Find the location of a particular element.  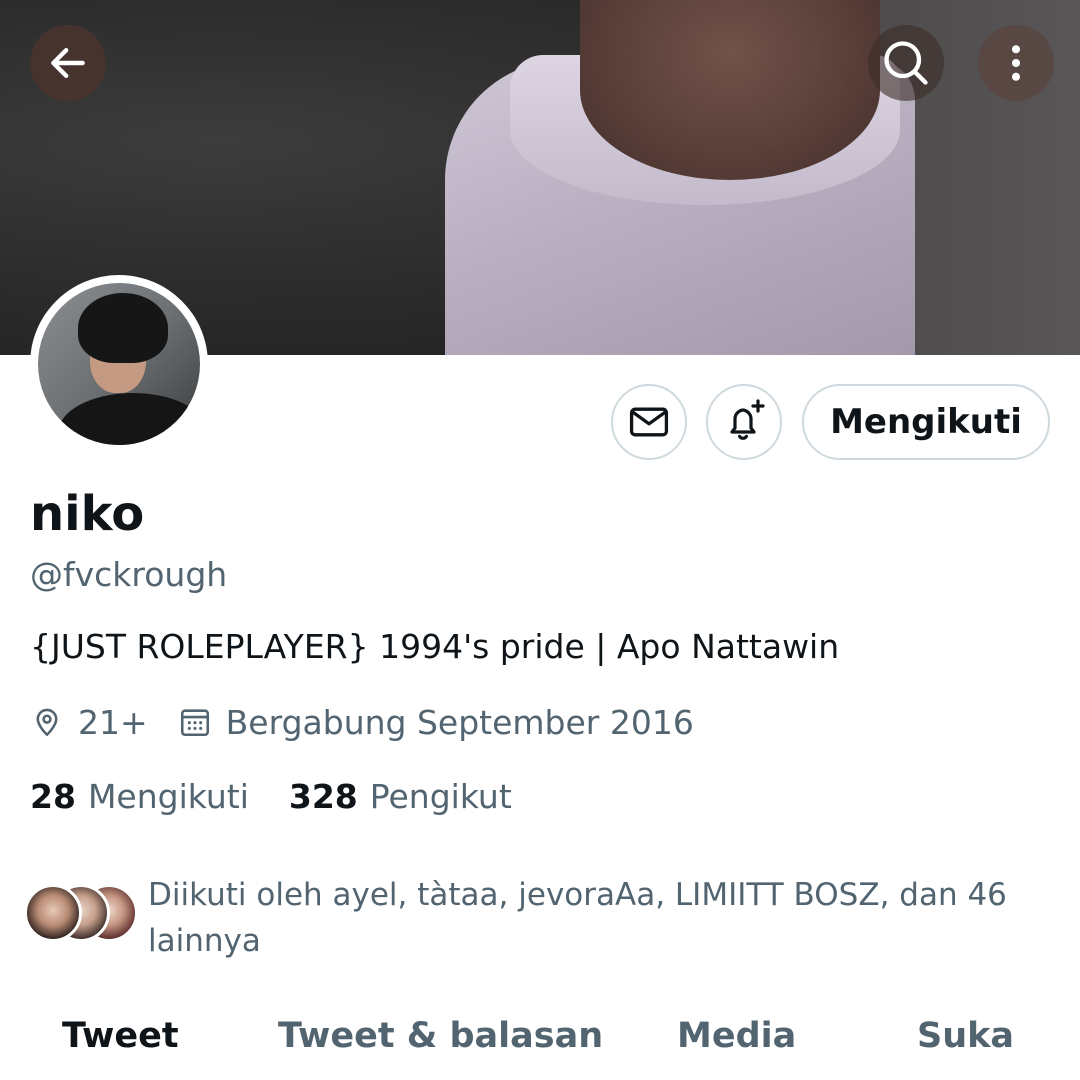

envelope-icon is located at coordinates (649, 422).